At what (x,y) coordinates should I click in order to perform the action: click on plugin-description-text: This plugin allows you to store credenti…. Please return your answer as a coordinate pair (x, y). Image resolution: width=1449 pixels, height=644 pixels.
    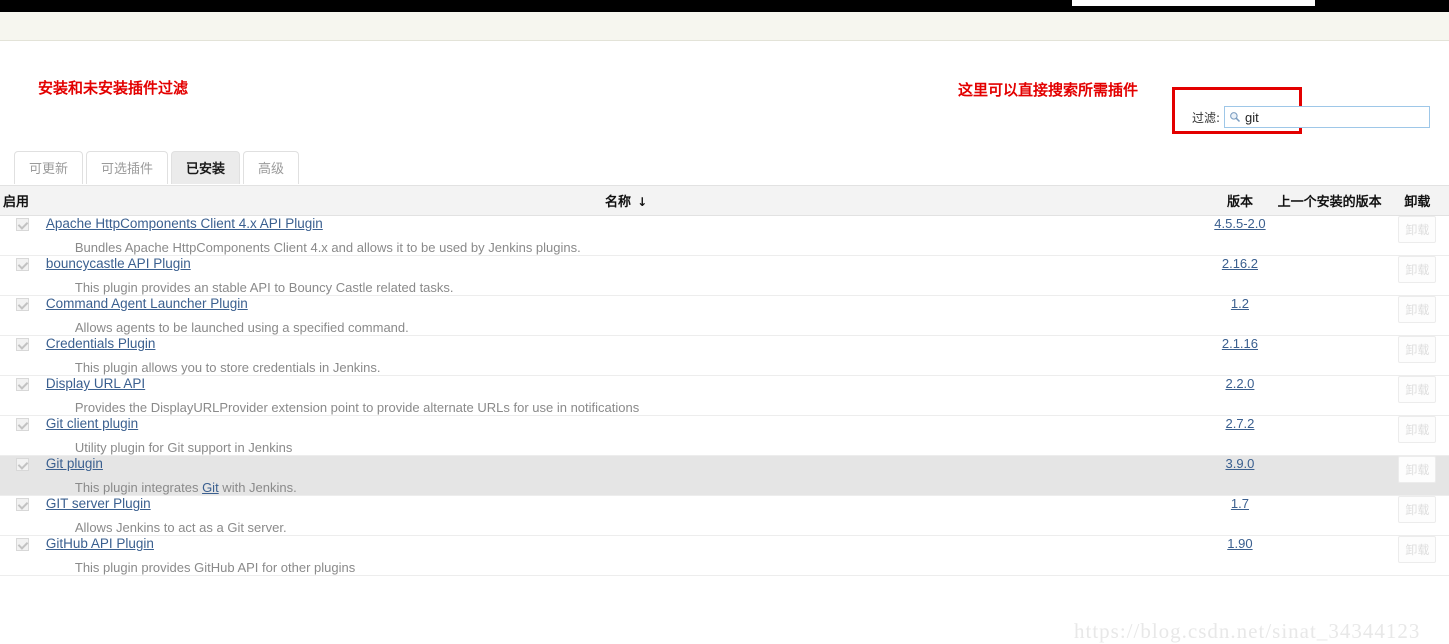
    Looking at the image, I should click on (227, 367).